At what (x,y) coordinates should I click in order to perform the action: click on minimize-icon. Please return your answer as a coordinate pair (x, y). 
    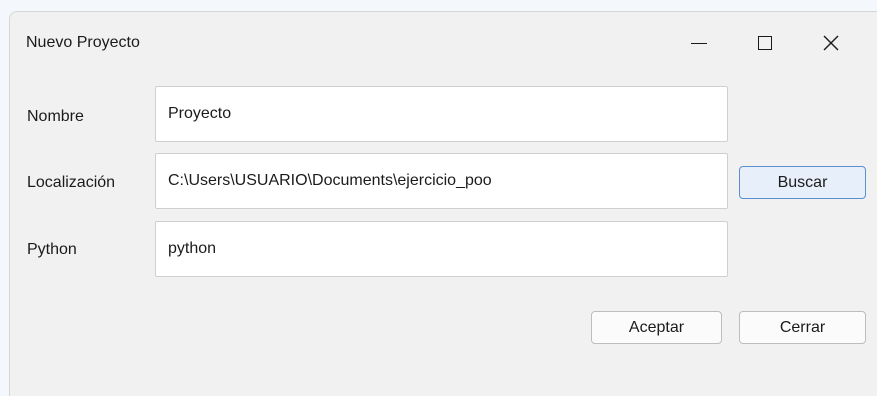
    Looking at the image, I should click on (699, 43).